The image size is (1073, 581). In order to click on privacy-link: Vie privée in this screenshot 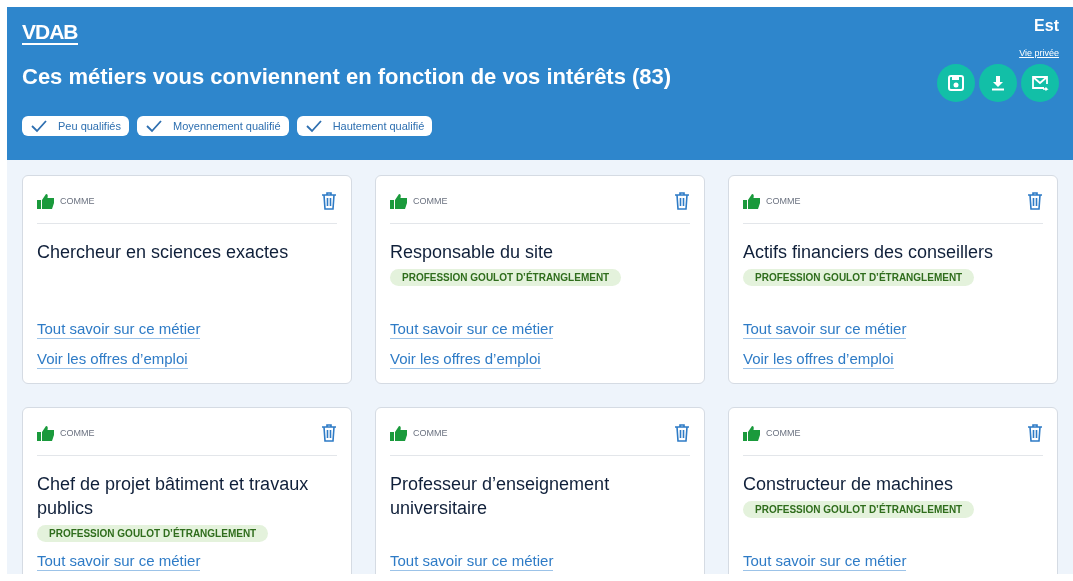, I will do `click(1039, 53)`.